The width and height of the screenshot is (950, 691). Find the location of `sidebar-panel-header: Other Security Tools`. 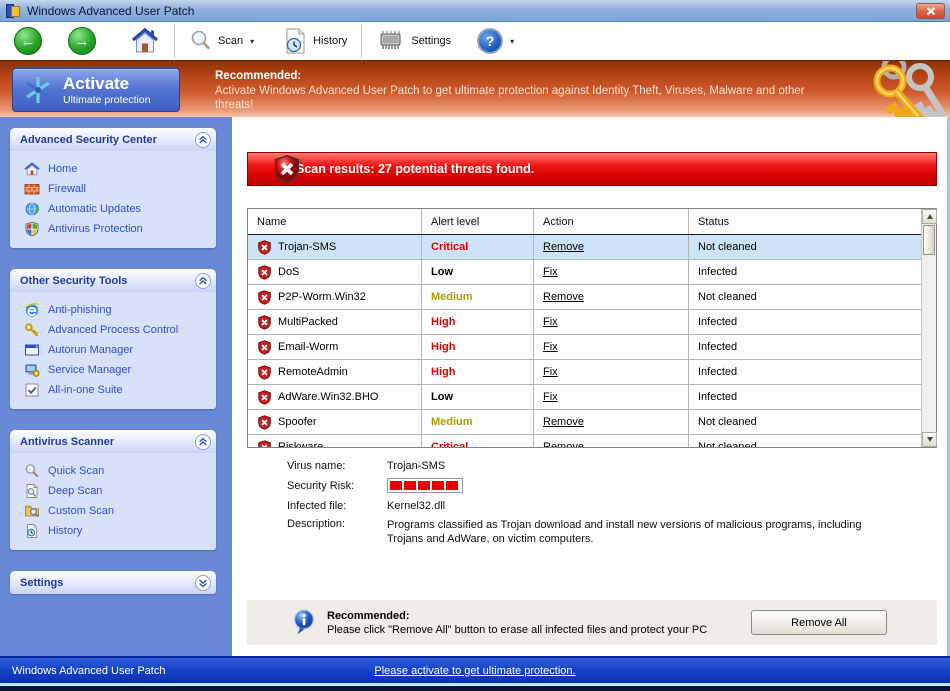

sidebar-panel-header: Other Security Tools is located at coordinates (113, 280).